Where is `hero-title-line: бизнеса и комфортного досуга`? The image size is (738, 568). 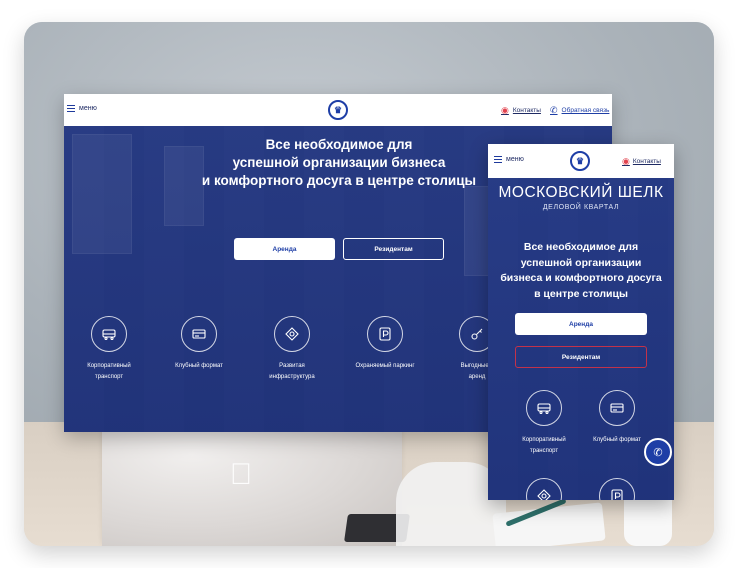 hero-title-line: бизнеса и комфортного досуга is located at coordinates (581, 278).